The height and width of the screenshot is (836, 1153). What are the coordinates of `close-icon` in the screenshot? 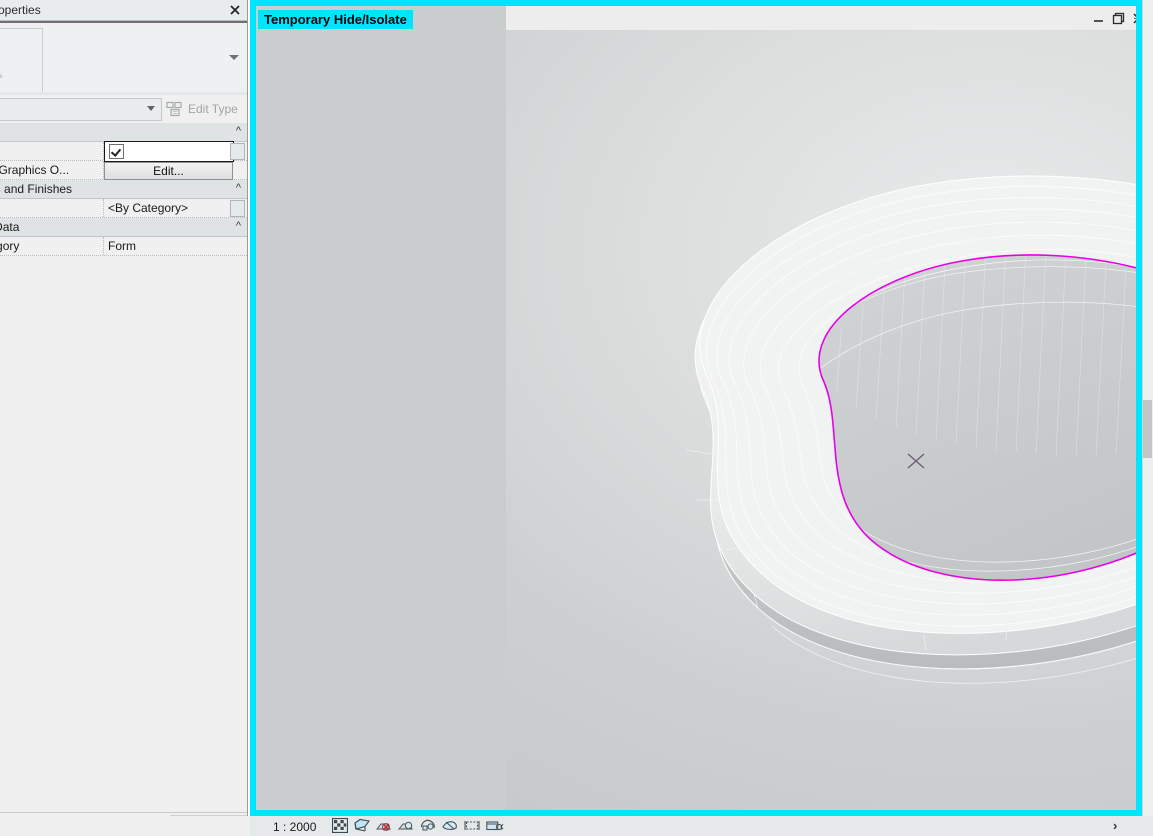 It's located at (235, 10).